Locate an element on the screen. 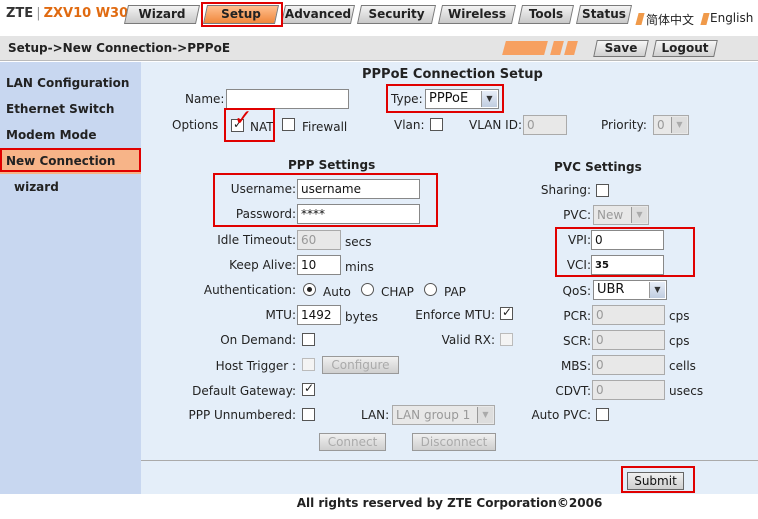 The height and width of the screenshot is (519, 758). type-select: PPPoE ▼ is located at coordinates (462, 99).